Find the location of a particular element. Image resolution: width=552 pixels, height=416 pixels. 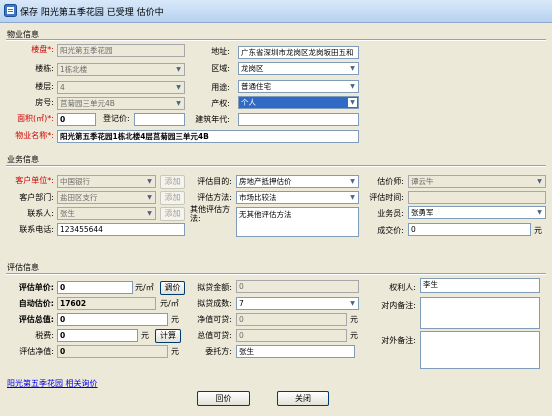

tax-unit: 元 is located at coordinates (145, 335).